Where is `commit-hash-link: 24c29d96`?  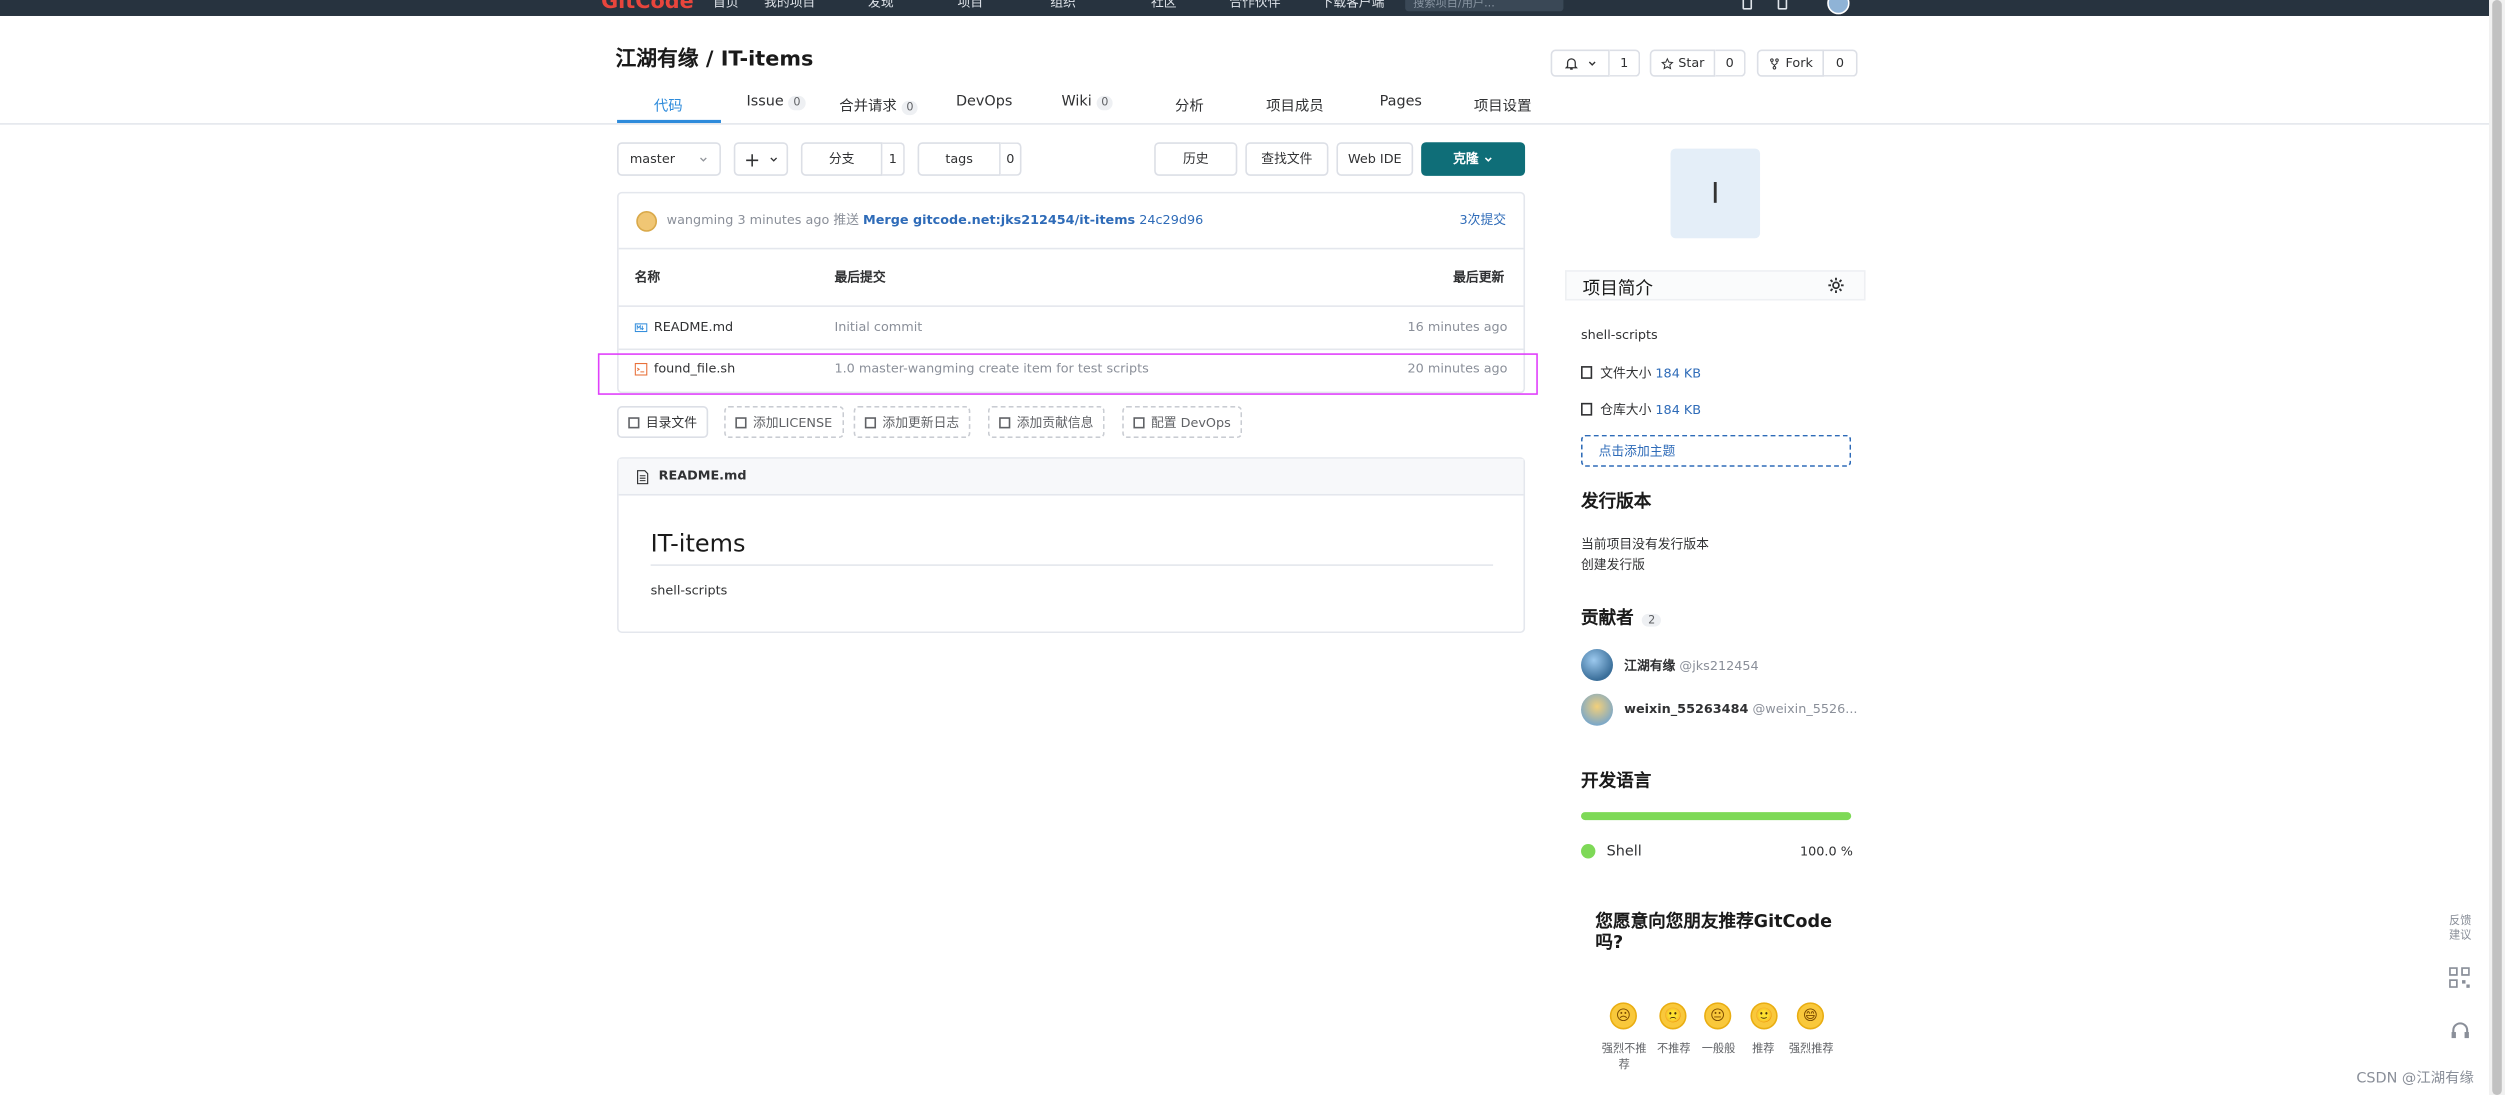
commit-hash-link: 24c29d96 is located at coordinates (1171, 220).